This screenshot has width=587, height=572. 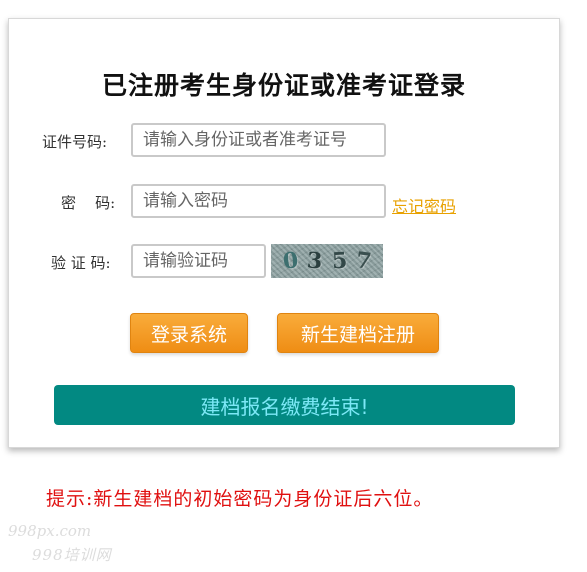 What do you see at coordinates (363, 261) in the screenshot?
I see `captcha-char: 7` at bounding box center [363, 261].